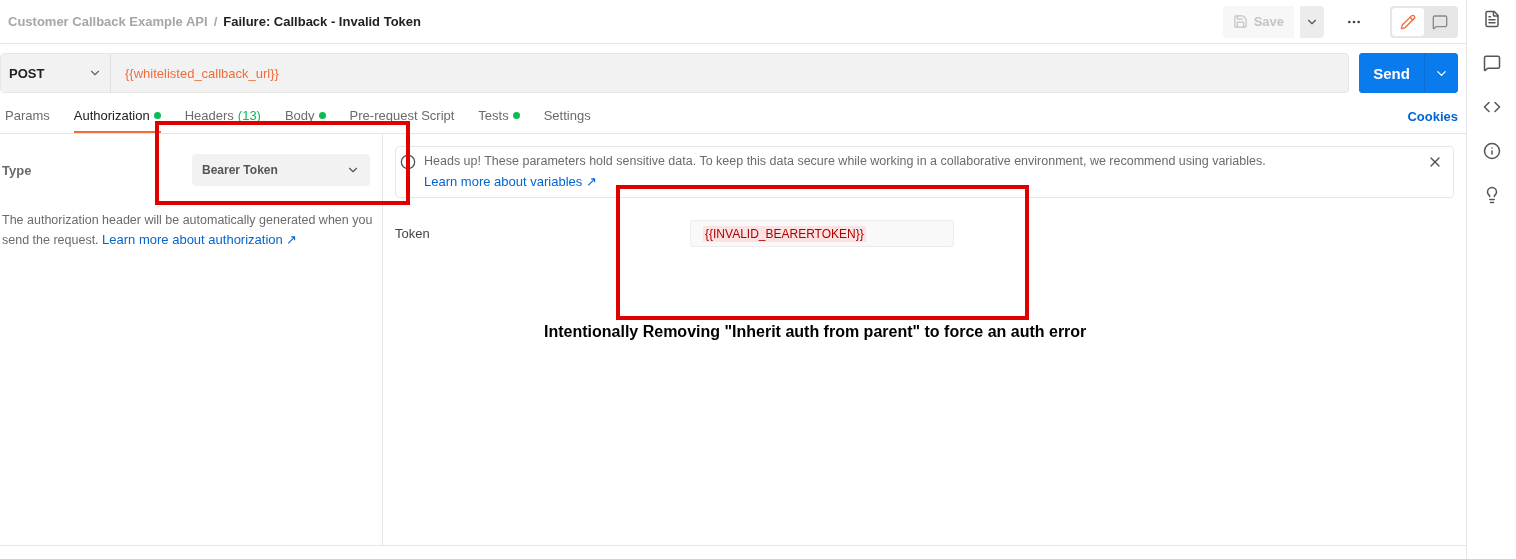  What do you see at coordinates (322, 21) in the screenshot?
I see `request-name: Failure: Callback - Invalid Token` at bounding box center [322, 21].